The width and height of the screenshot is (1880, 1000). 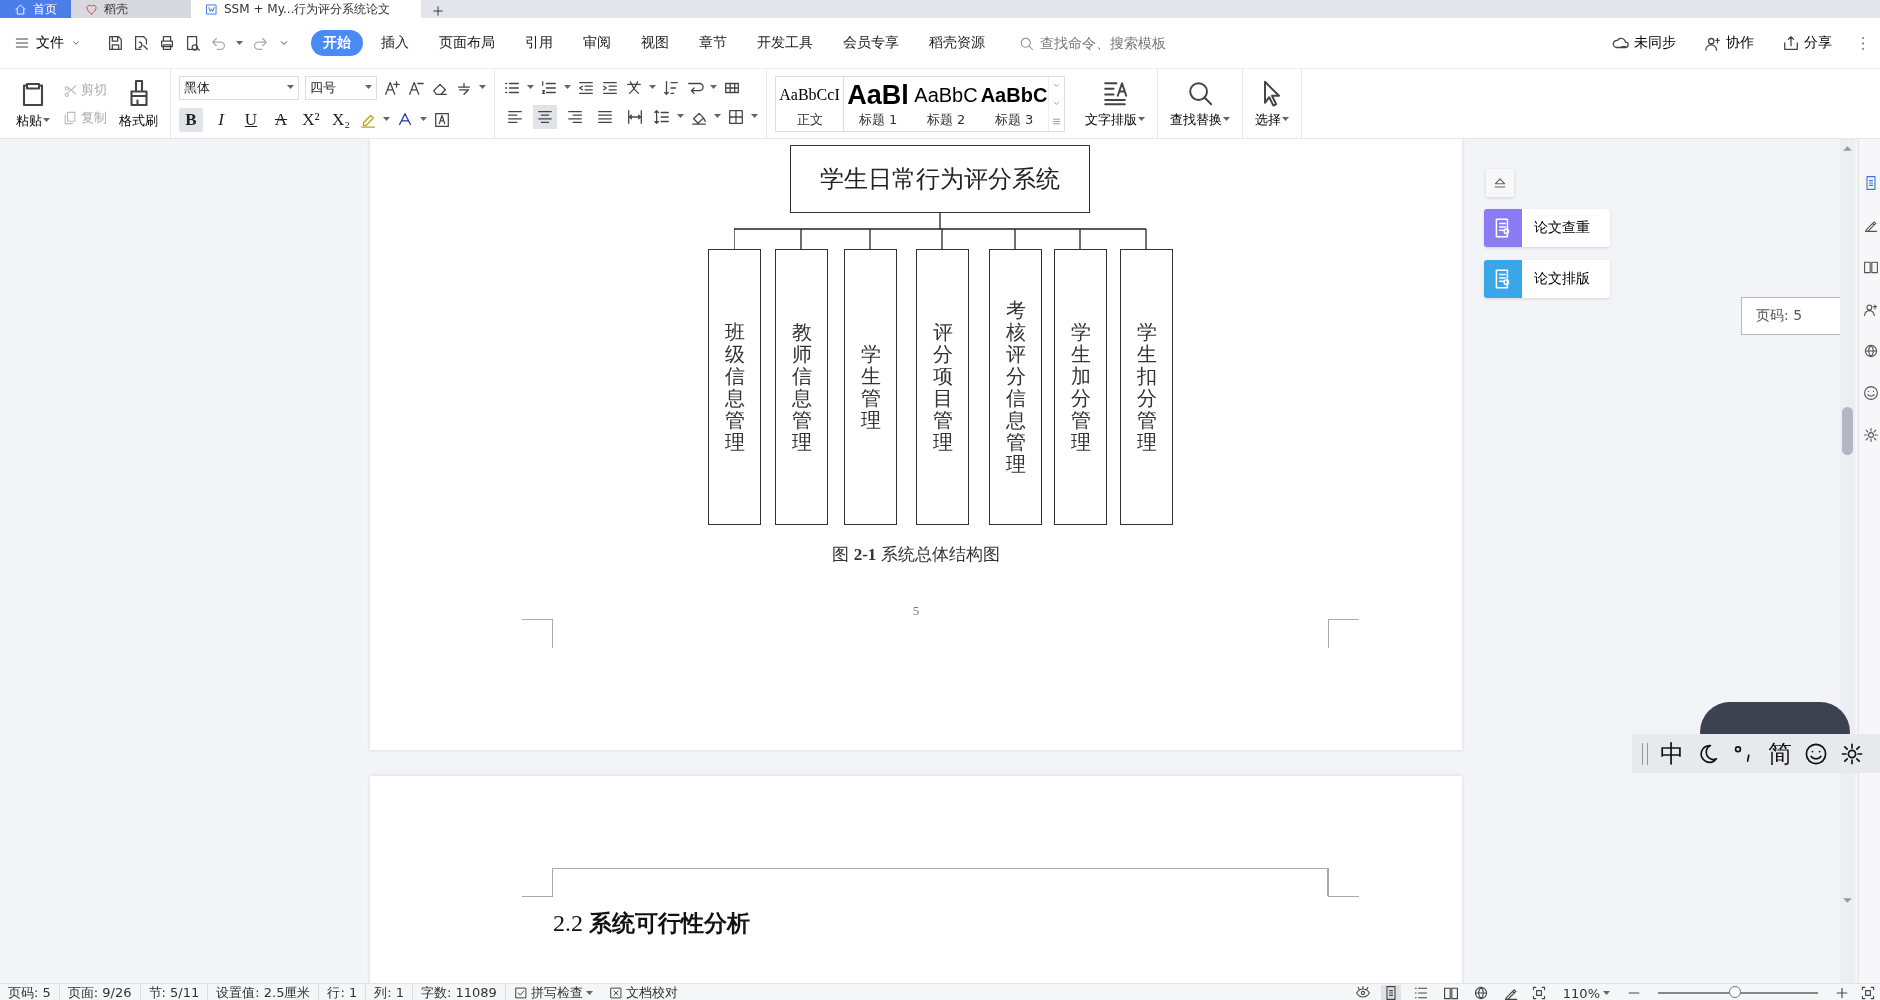 I want to click on spell-check-button: 拼写检查, so click(x=553, y=992).